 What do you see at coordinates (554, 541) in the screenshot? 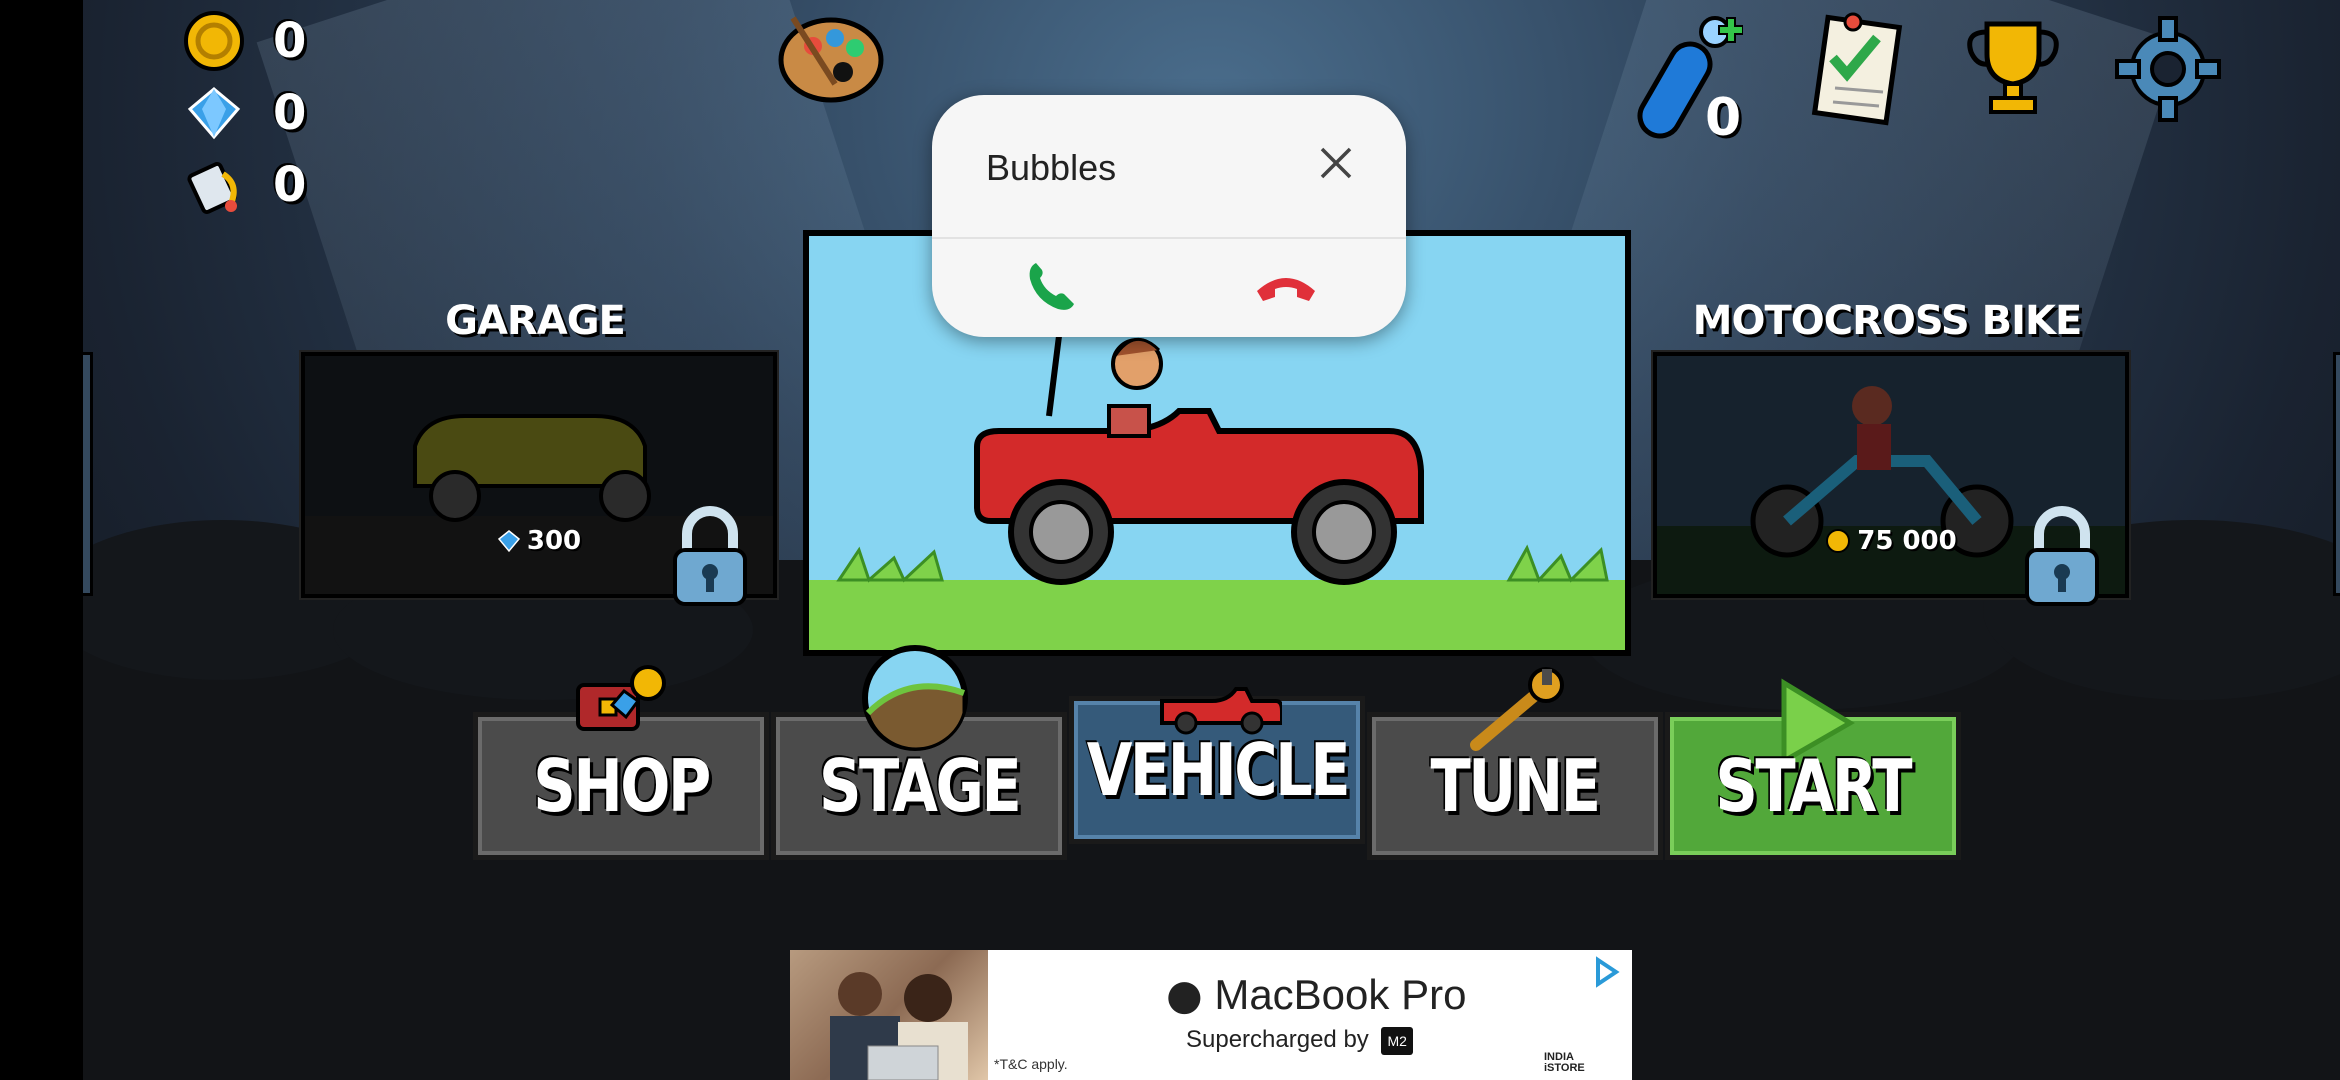
I see `price-value-garage: 300` at bounding box center [554, 541].